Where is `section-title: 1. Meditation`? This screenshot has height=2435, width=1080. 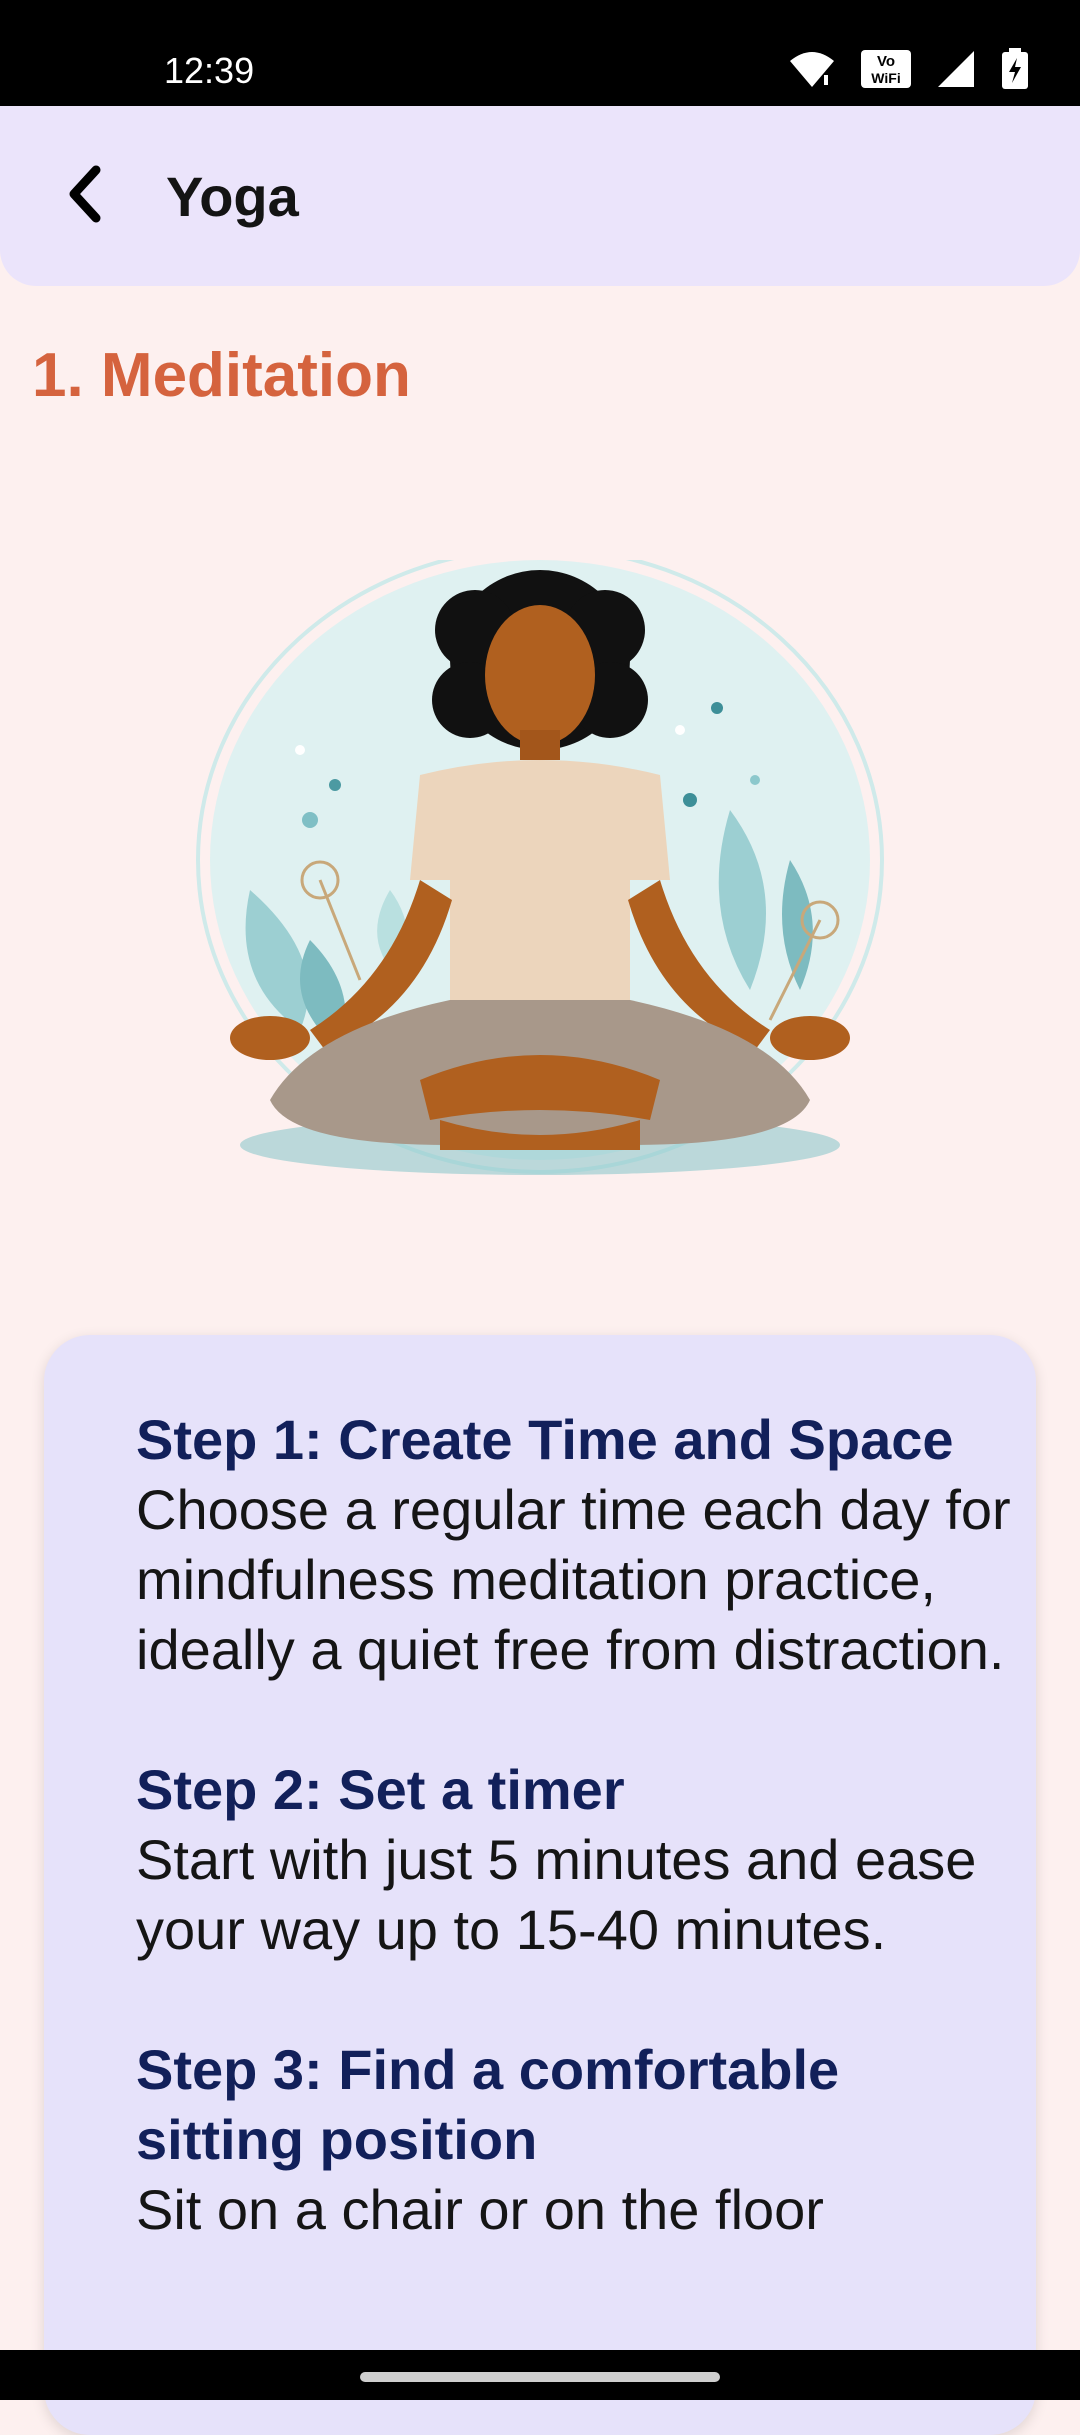
section-title: 1. Meditation is located at coordinates (221, 375).